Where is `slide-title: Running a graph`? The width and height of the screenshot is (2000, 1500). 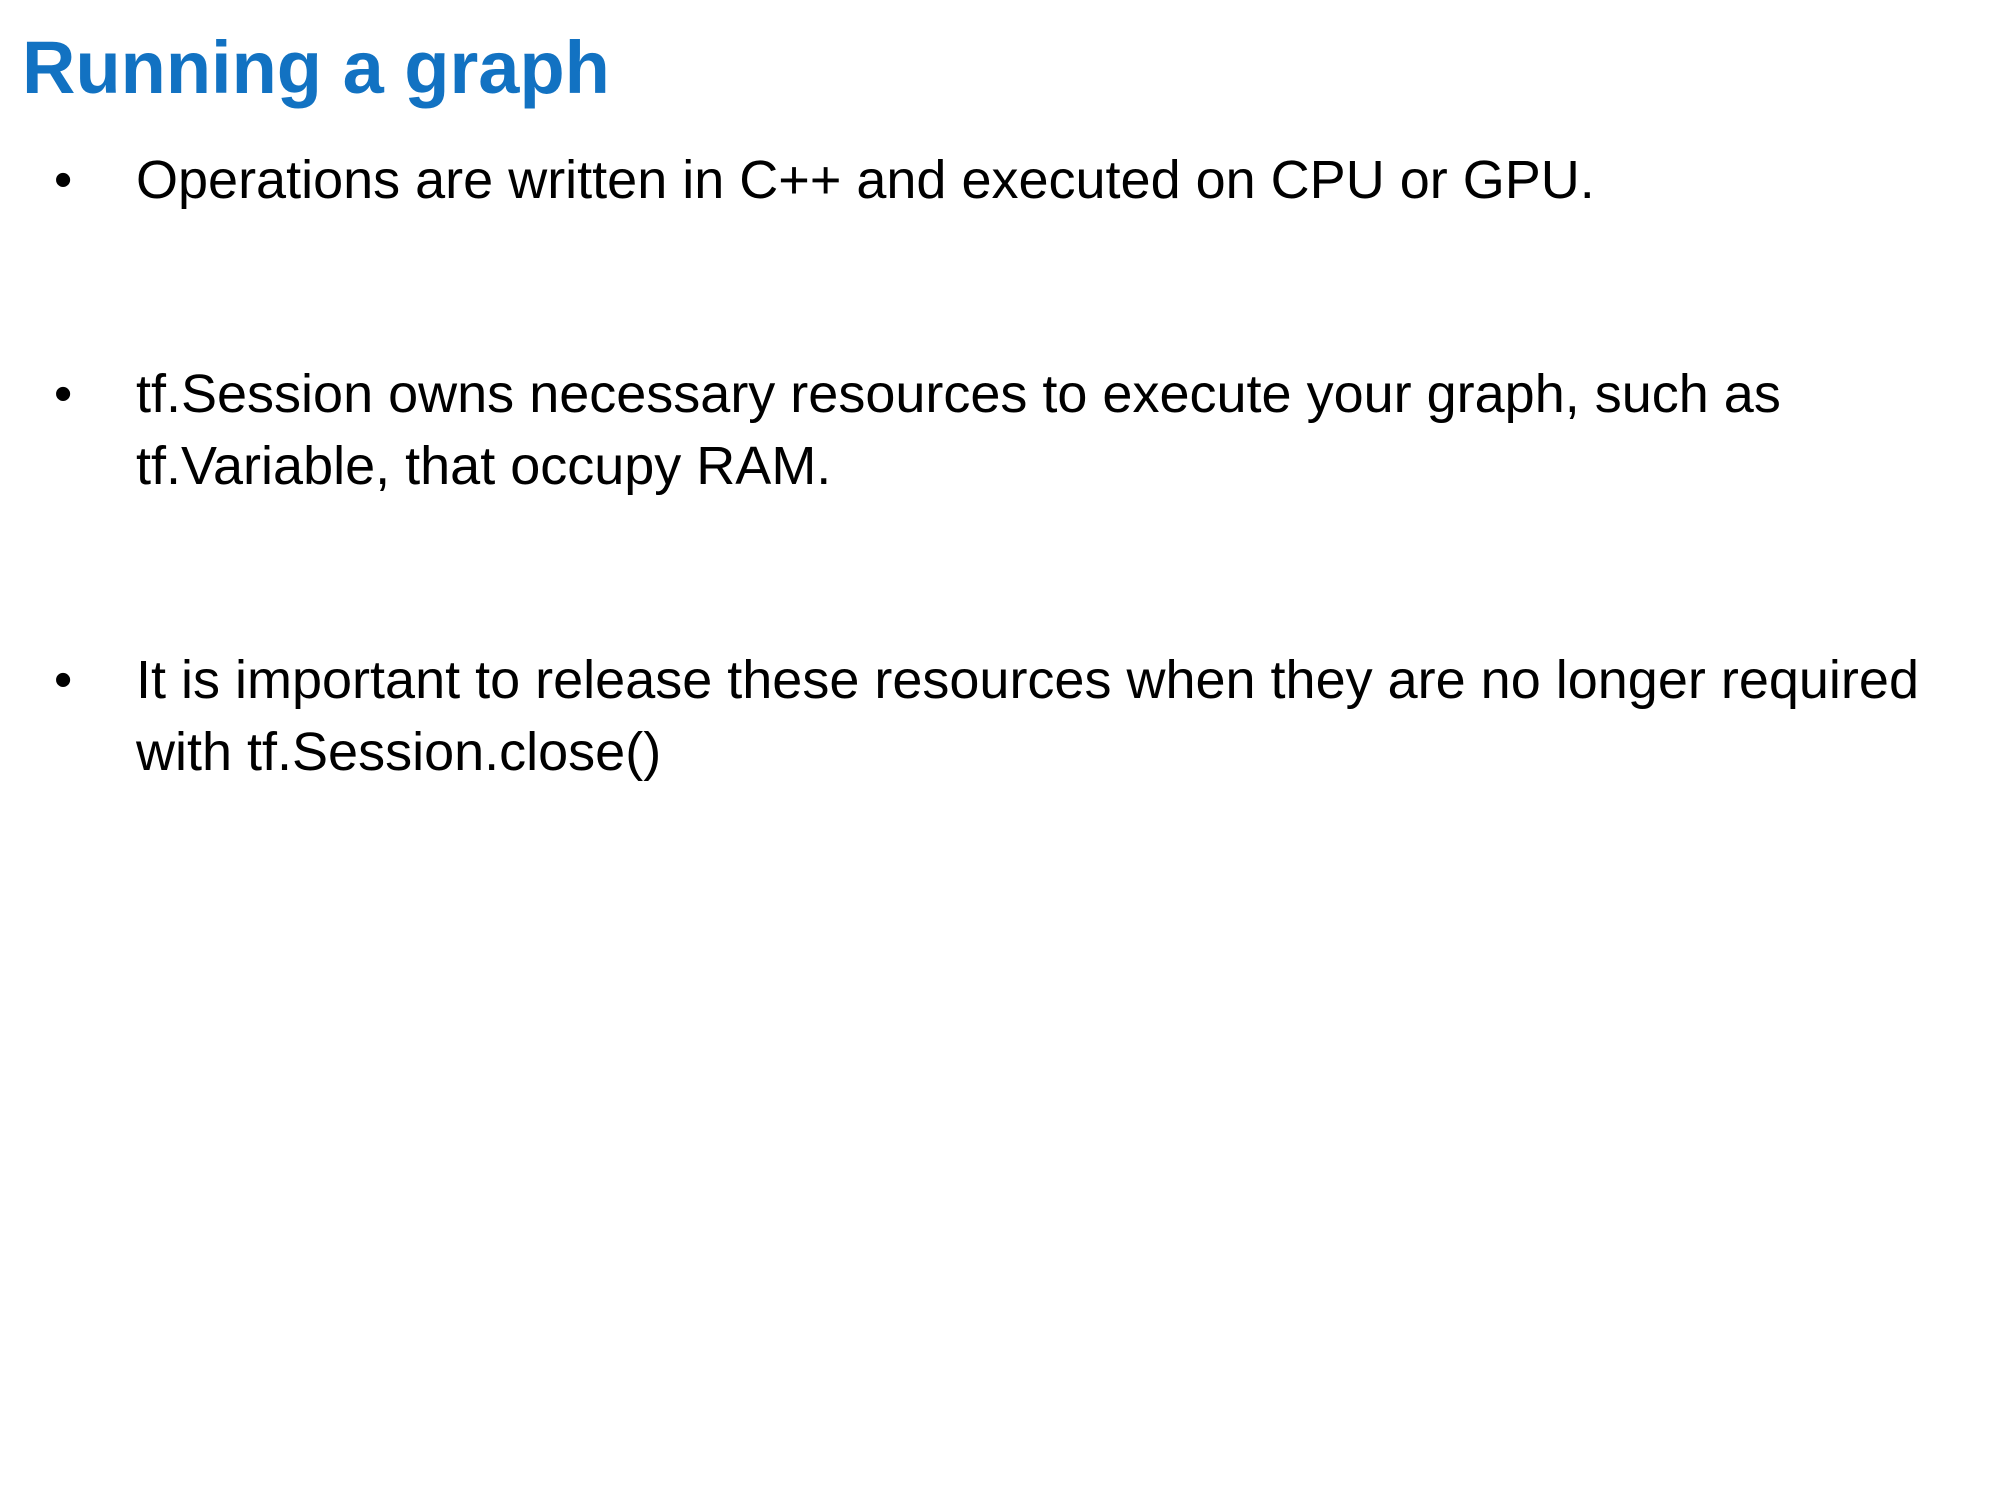 slide-title: Running a graph is located at coordinates (316, 67).